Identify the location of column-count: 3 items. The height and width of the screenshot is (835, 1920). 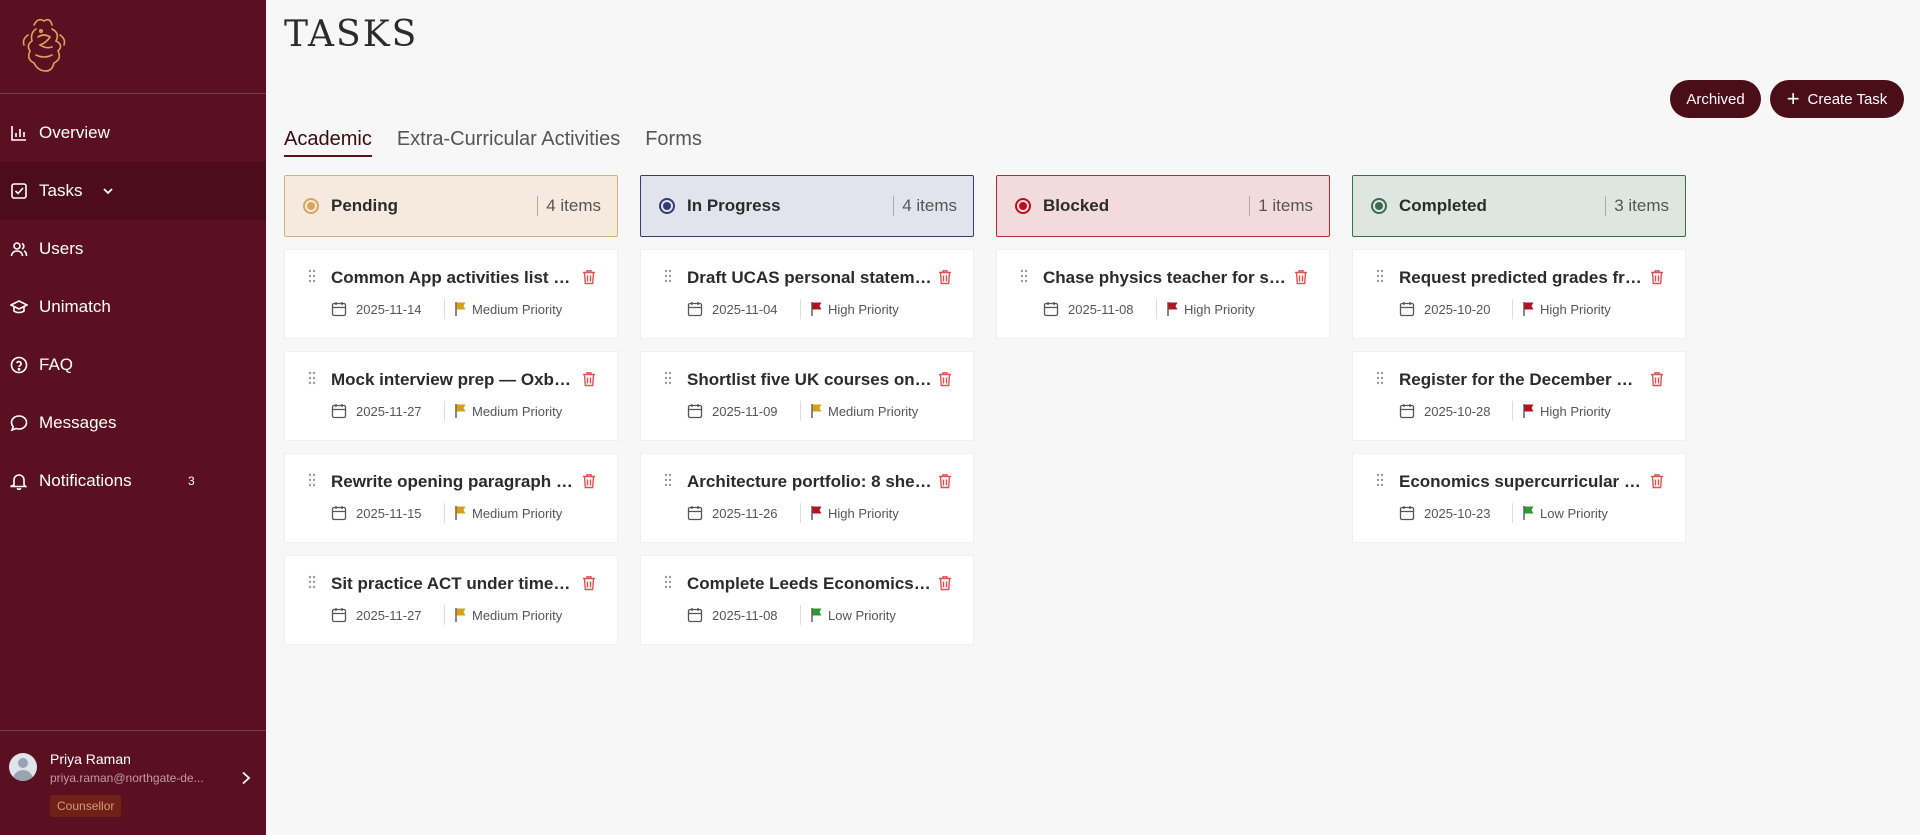
(1637, 206).